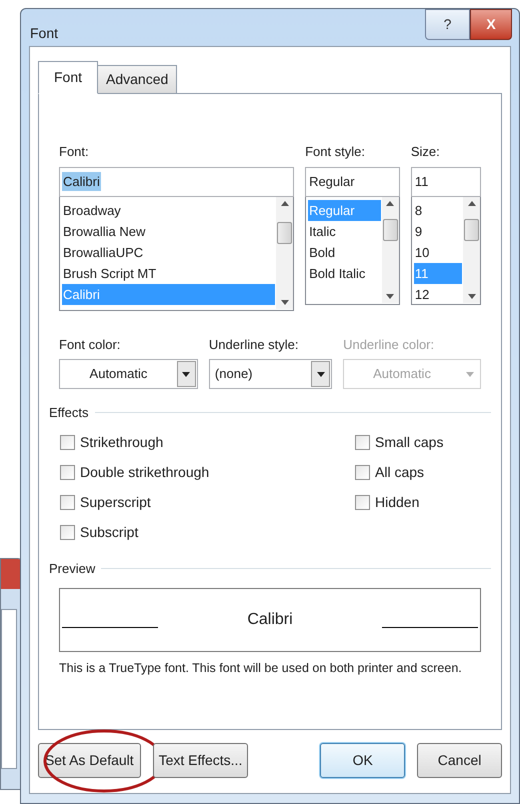 This screenshot has width=520, height=804. What do you see at coordinates (438, 294) in the screenshot?
I see `list-item: 12` at bounding box center [438, 294].